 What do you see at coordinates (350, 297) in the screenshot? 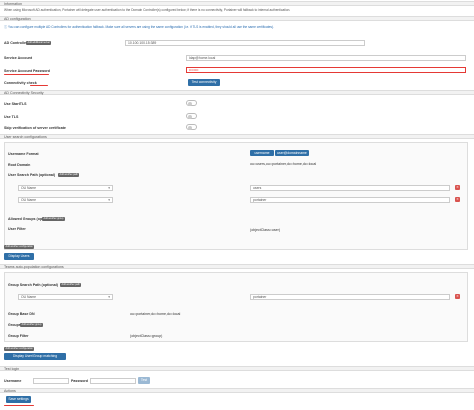
I see `group-ou-value-input: portainer` at bounding box center [350, 297].